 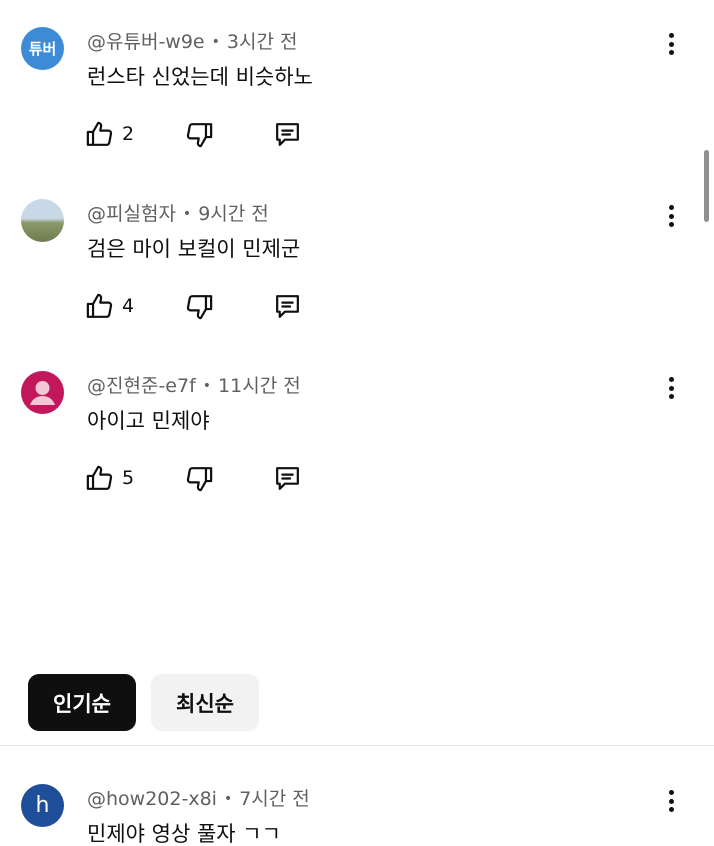 What do you see at coordinates (148, 421) in the screenshot?
I see `comment-text: 아이고 민제야` at bounding box center [148, 421].